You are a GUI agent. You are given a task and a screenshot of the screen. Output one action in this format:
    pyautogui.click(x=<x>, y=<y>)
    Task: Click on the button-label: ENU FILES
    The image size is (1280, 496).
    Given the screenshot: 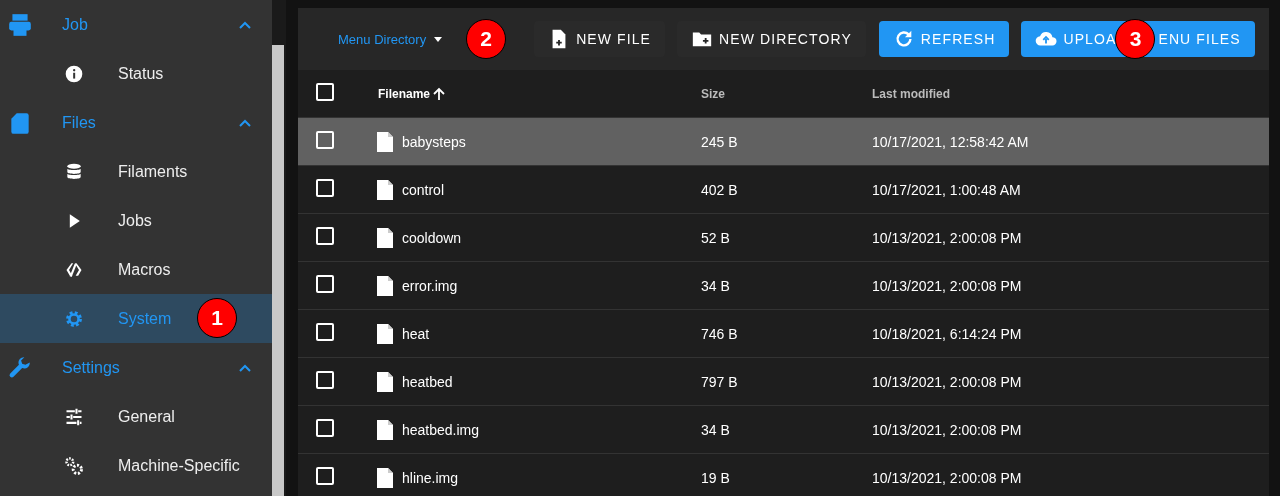 What is the action you would take?
    pyautogui.click(x=1199, y=39)
    